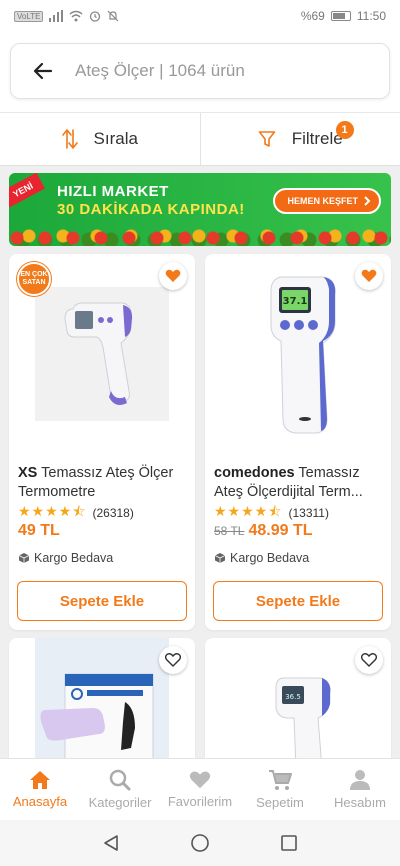  Describe the element at coordinates (303, 355) in the screenshot. I see `thermometer-image: 37.1` at that location.